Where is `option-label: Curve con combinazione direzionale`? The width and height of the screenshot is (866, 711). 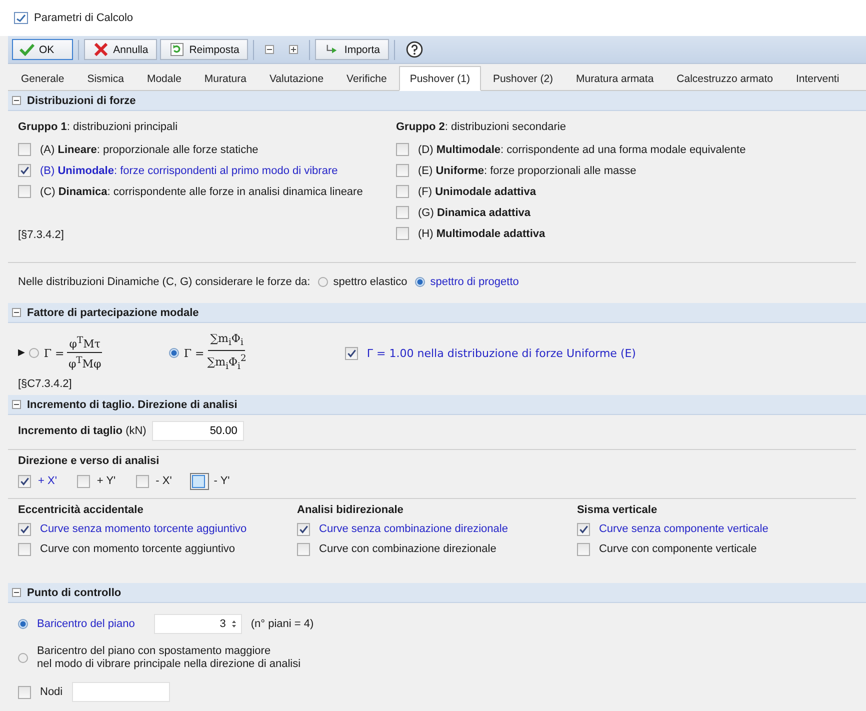 option-label: Curve con combinazione direzionale is located at coordinates (407, 549).